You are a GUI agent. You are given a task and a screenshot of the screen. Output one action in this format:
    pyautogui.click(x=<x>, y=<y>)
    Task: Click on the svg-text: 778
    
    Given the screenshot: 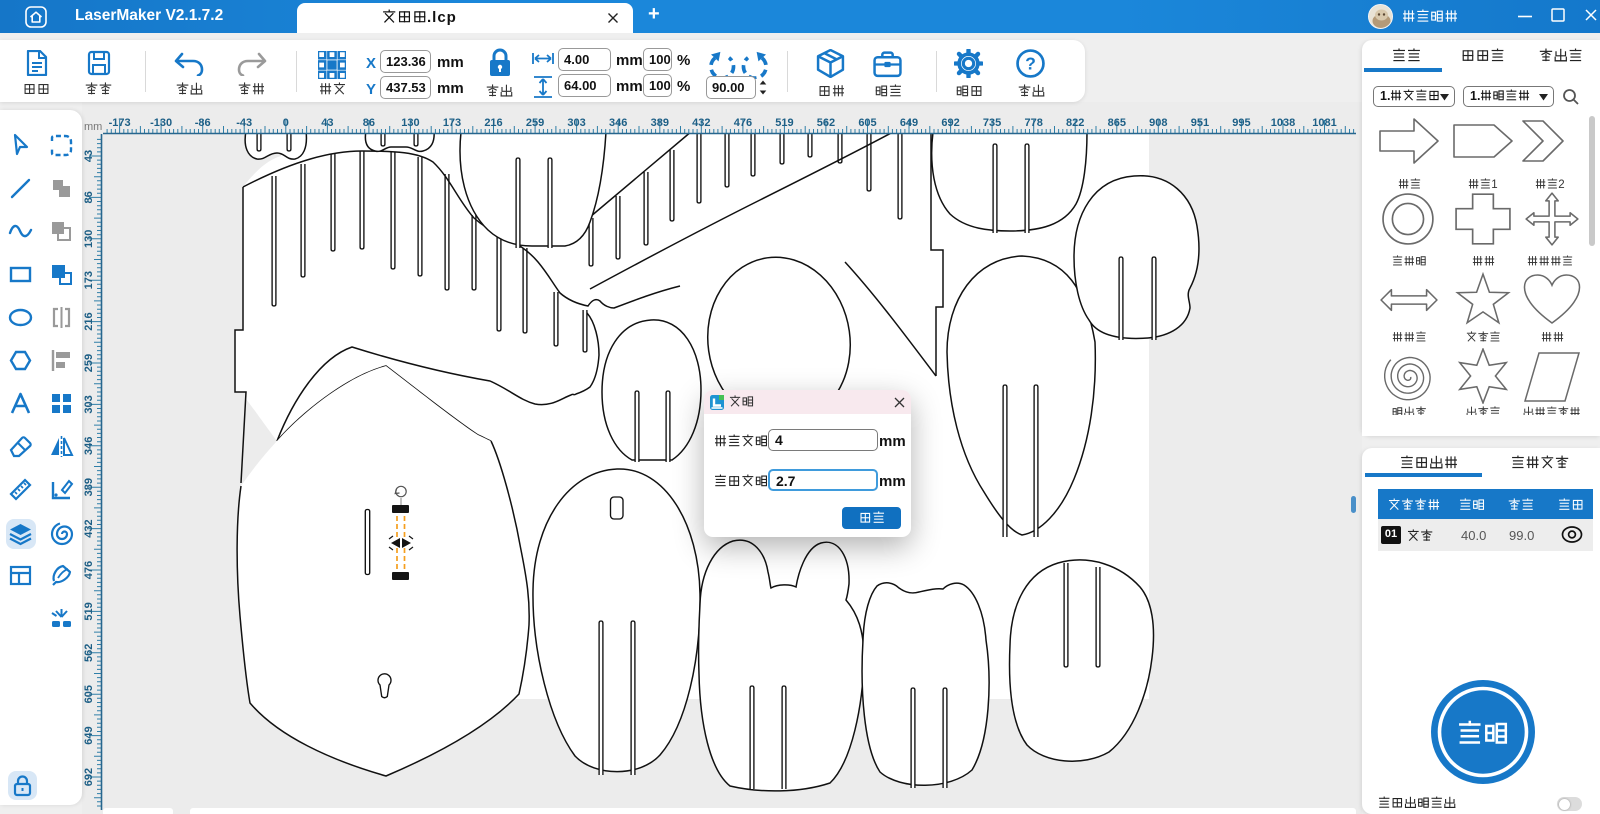 What is the action you would take?
    pyautogui.click(x=1034, y=123)
    